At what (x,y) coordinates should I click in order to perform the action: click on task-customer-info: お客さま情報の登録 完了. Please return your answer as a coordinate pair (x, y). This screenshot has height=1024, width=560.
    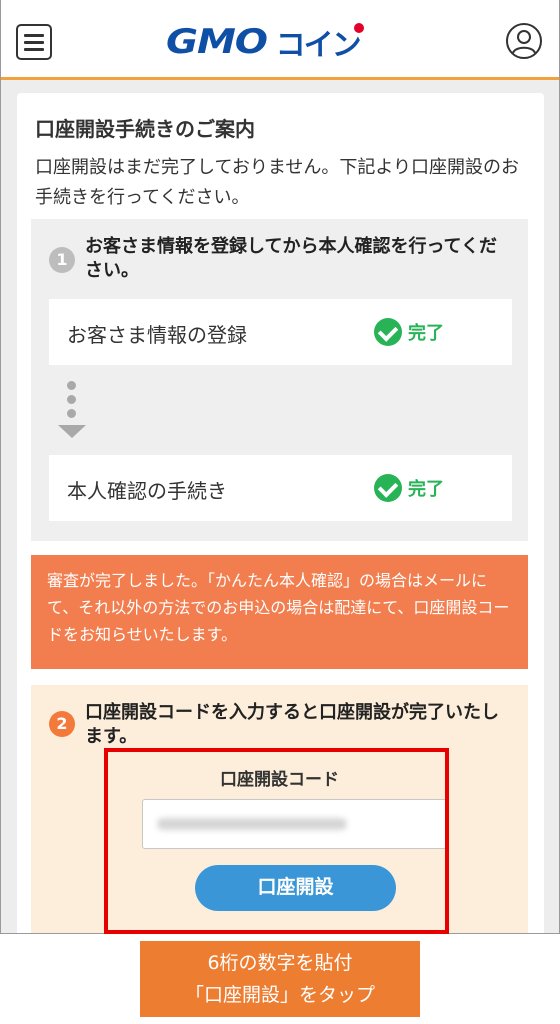
    Looking at the image, I should click on (280, 332).